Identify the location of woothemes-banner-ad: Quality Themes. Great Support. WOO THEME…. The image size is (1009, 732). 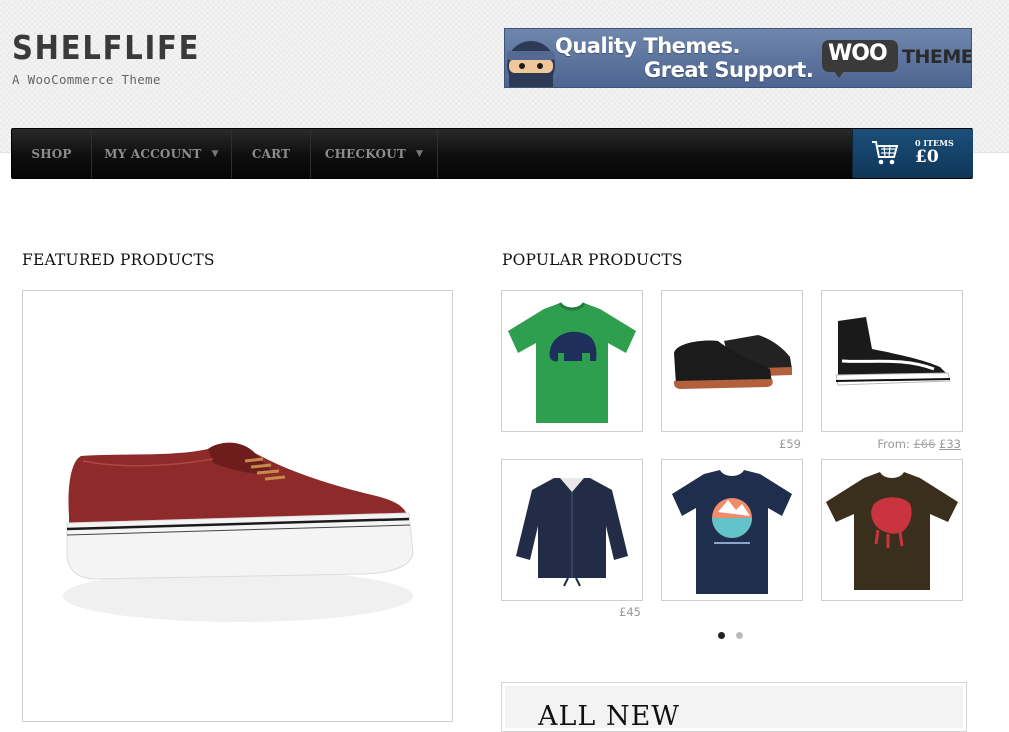
(738, 58).